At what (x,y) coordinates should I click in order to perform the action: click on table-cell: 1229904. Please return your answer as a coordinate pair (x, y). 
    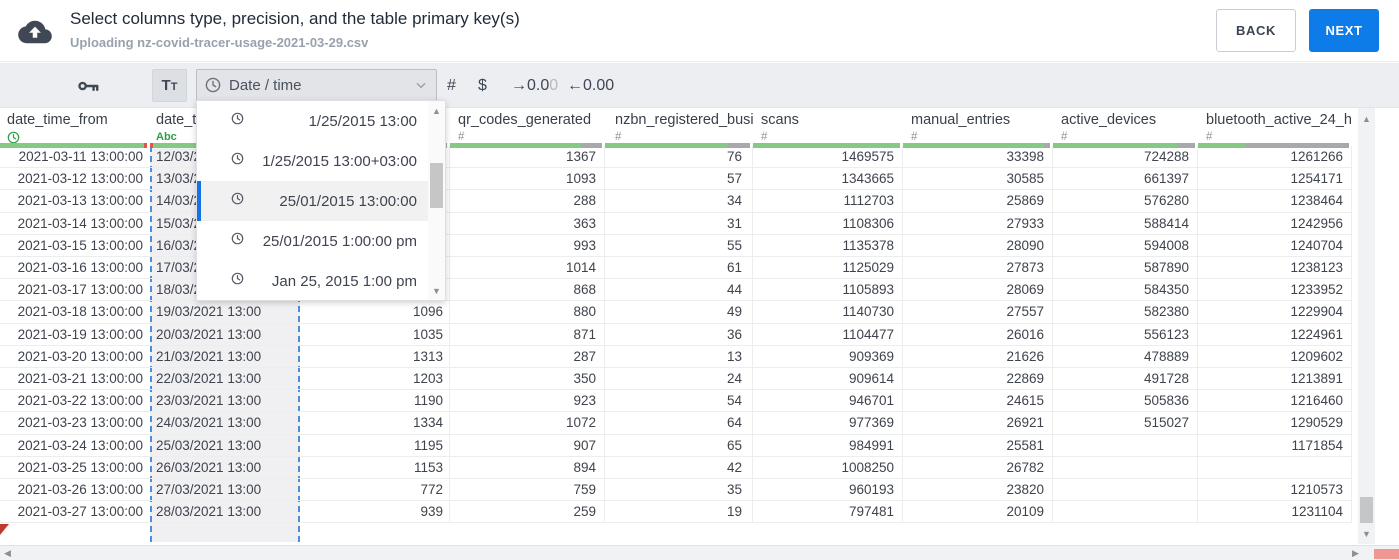
    Looking at the image, I should click on (1275, 312).